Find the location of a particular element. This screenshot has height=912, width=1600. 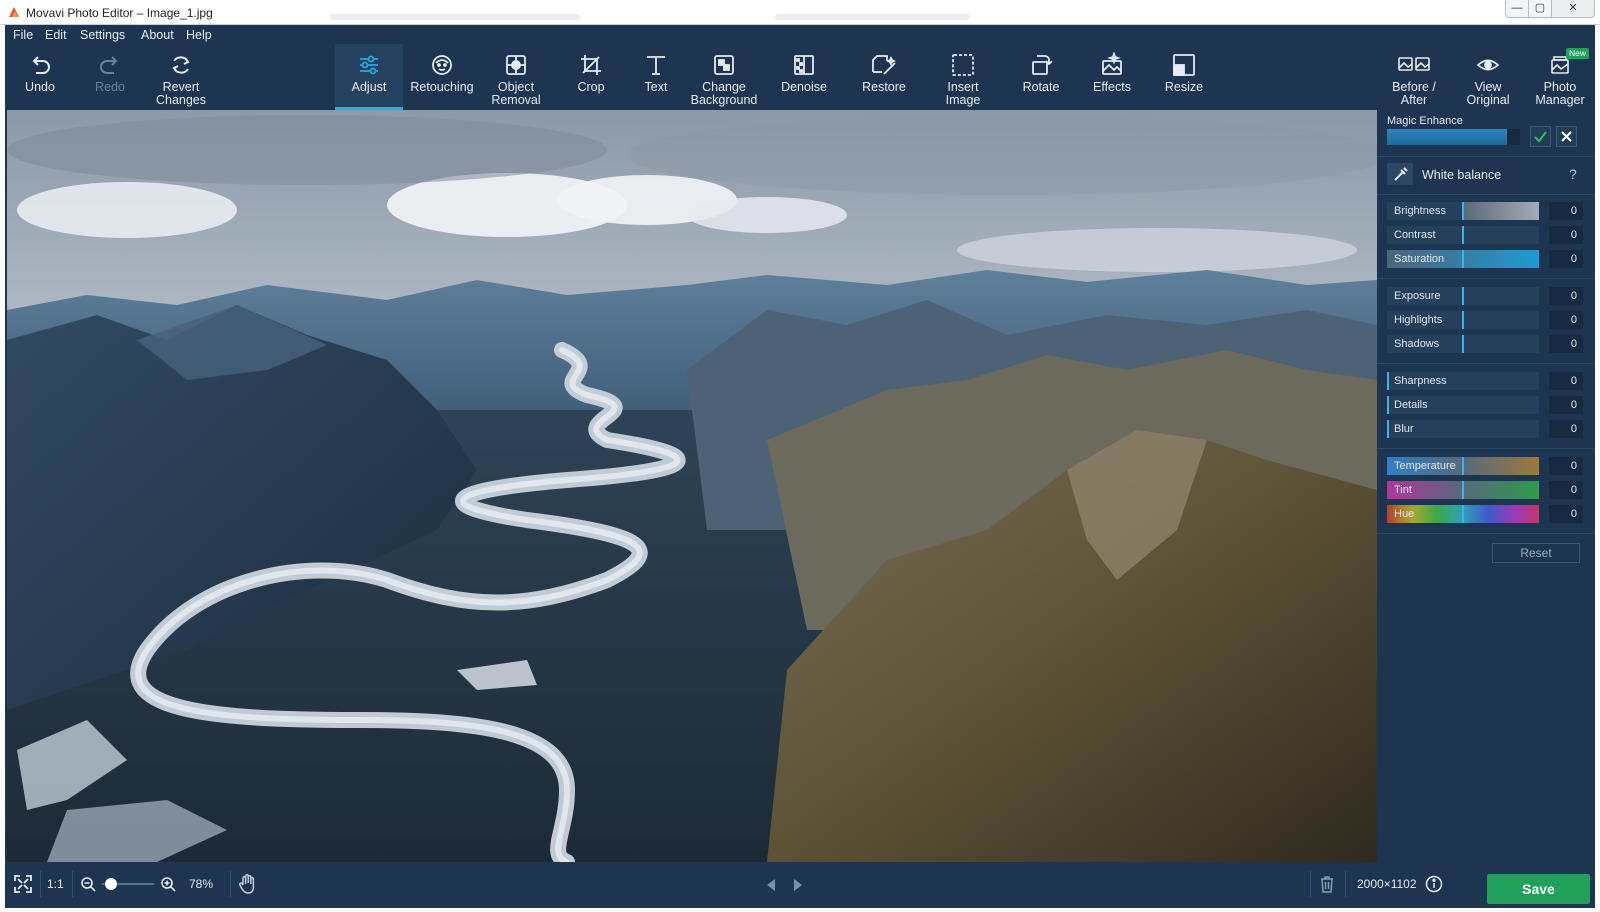

info-icon is located at coordinates (1434, 884).